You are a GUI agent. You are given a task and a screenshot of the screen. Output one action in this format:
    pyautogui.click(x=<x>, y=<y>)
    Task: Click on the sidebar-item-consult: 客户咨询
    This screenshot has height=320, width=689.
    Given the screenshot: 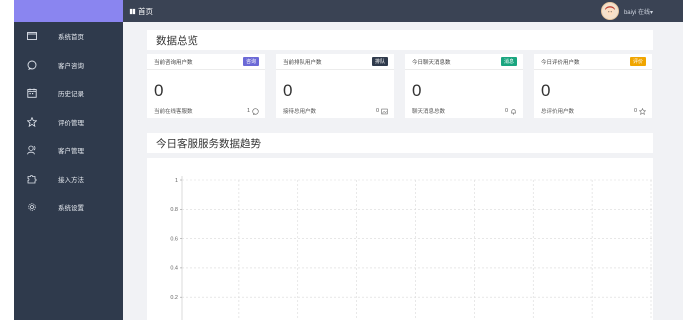 What is the action you would take?
    pyautogui.click(x=68, y=65)
    